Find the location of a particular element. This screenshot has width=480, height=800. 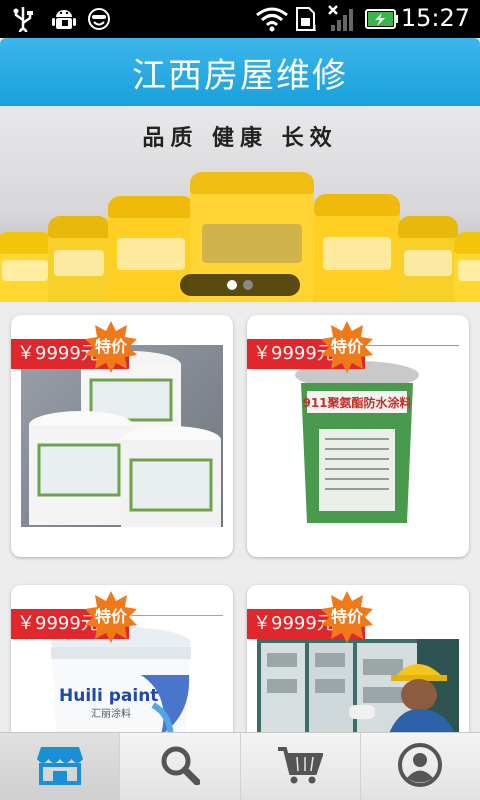

app-header: 江西房屋维修 is located at coordinates (240, 72).